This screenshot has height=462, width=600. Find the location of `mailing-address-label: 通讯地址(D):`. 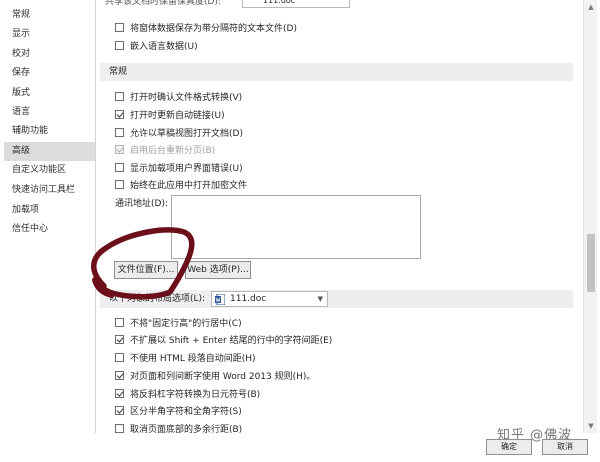

mailing-address-label: 通讯地址(D): is located at coordinates (141, 204).